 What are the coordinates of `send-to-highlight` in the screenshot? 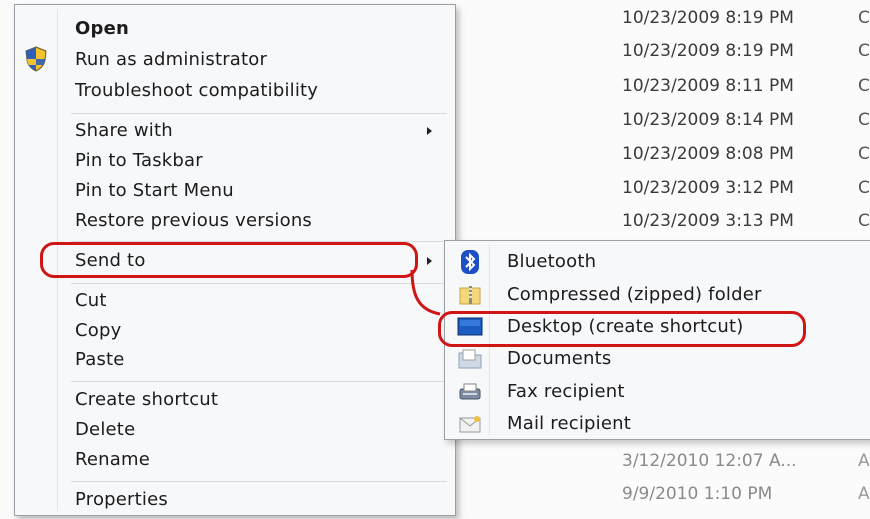 It's located at (229, 260).